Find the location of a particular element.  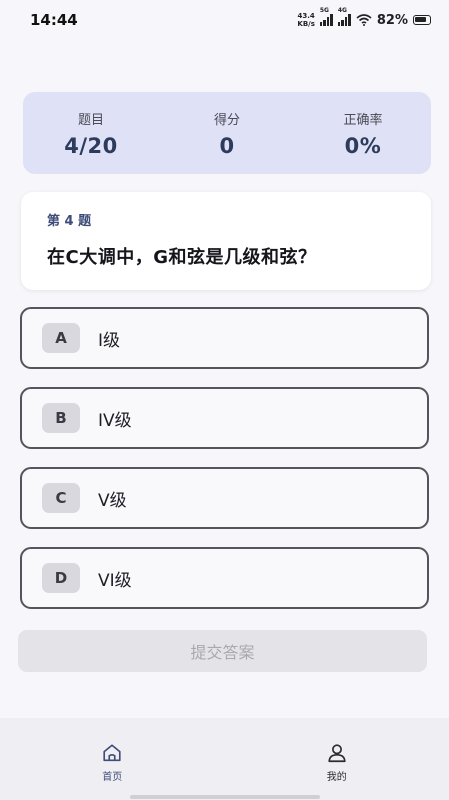

stat-accuracy: 正确率 0% is located at coordinates (363, 133).